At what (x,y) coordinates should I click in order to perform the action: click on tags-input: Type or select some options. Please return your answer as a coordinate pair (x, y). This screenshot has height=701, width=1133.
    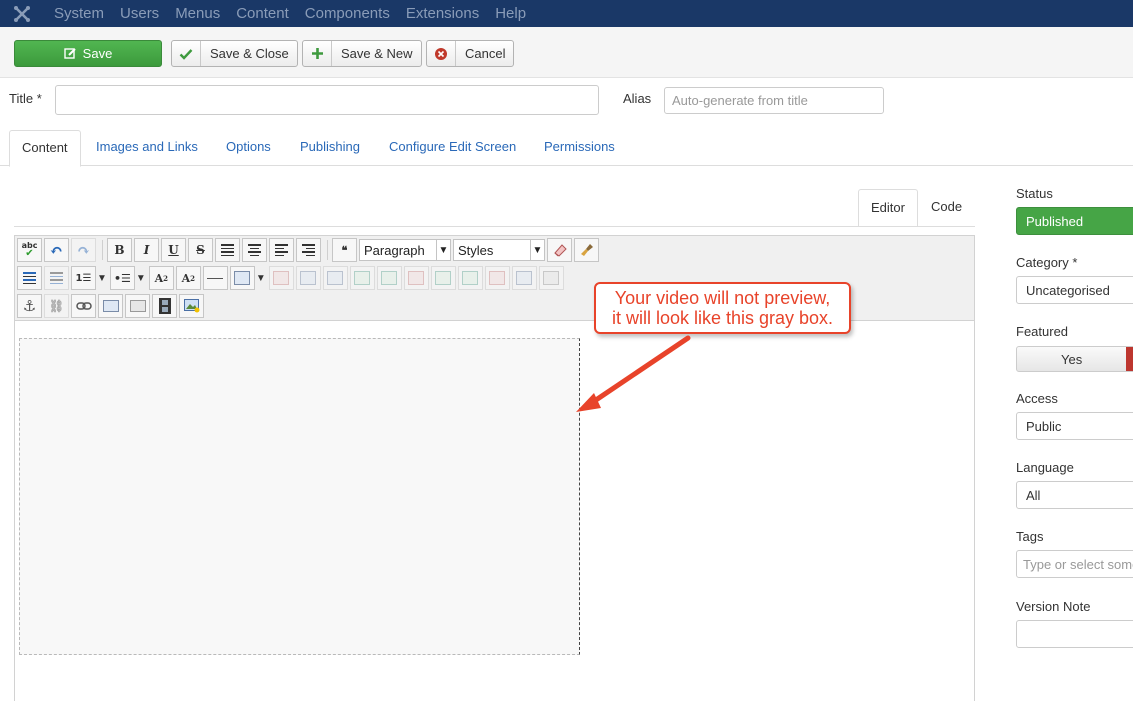
    Looking at the image, I should click on (1074, 564).